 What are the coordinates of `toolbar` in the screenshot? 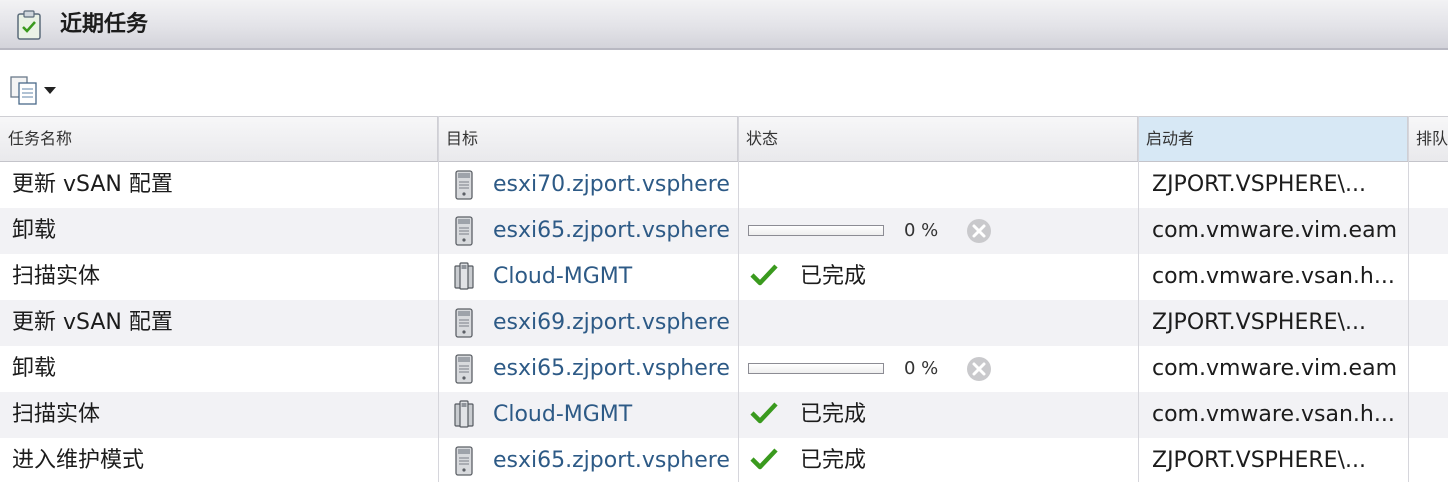 It's located at (724, 89).